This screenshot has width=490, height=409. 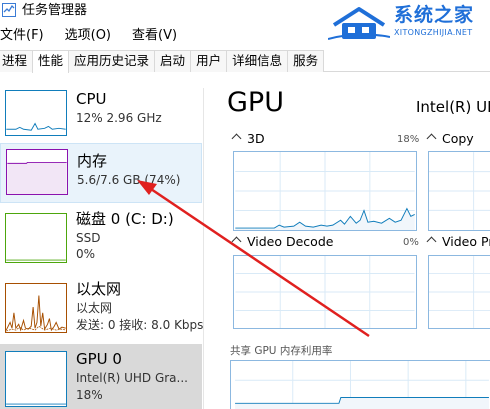 I want to click on engine-3d-label: 3D, so click(x=256, y=138).